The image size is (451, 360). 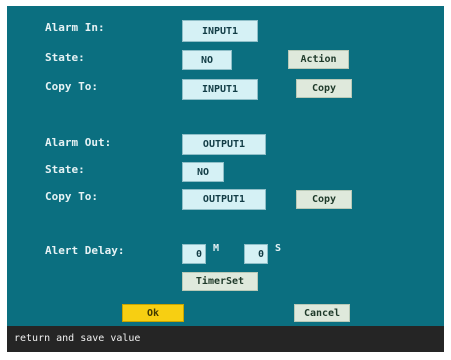 What do you see at coordinates (78, 142) in the screenshot?
I see `alarm-out-label: Alarm Out:` at bounding box center [78, 142].